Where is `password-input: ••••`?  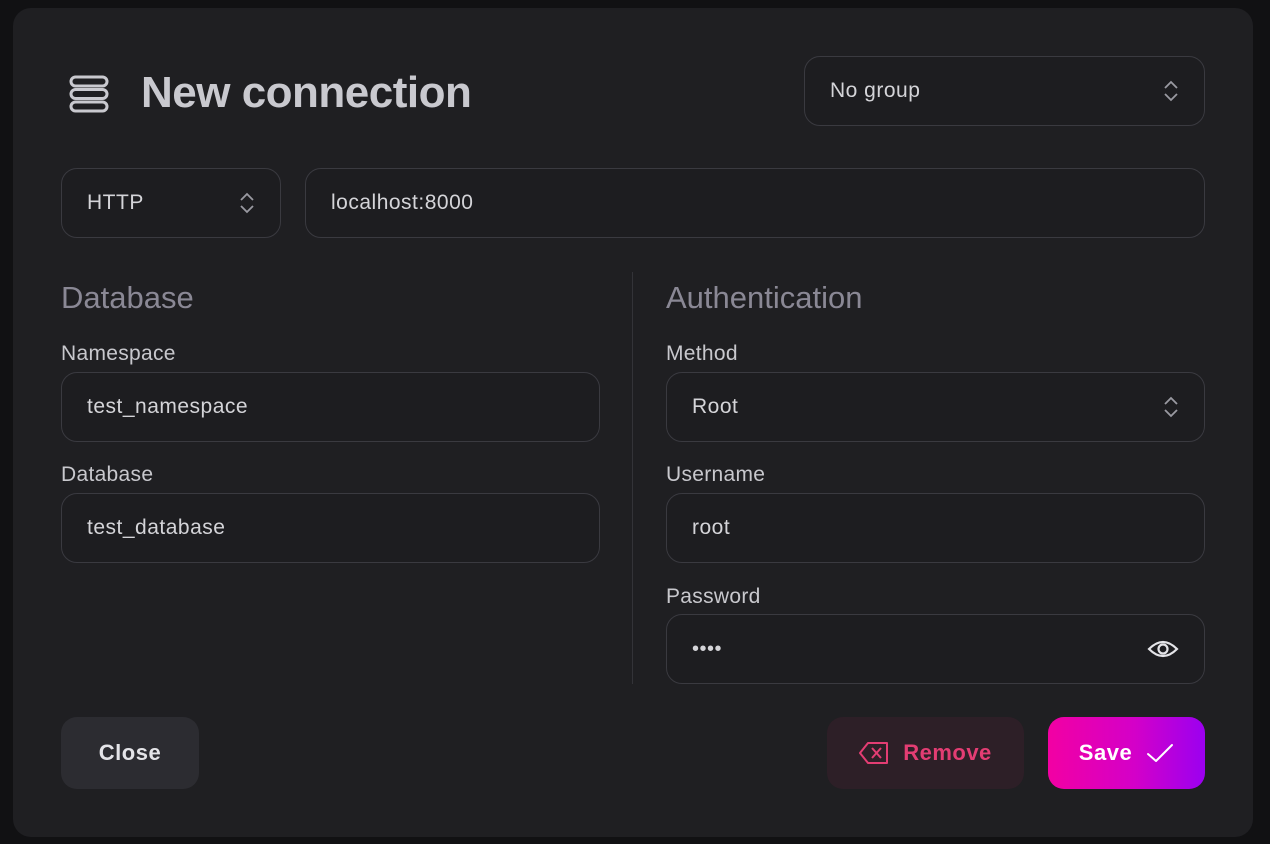
password-input: •••• is located at coordinates (935, 649).